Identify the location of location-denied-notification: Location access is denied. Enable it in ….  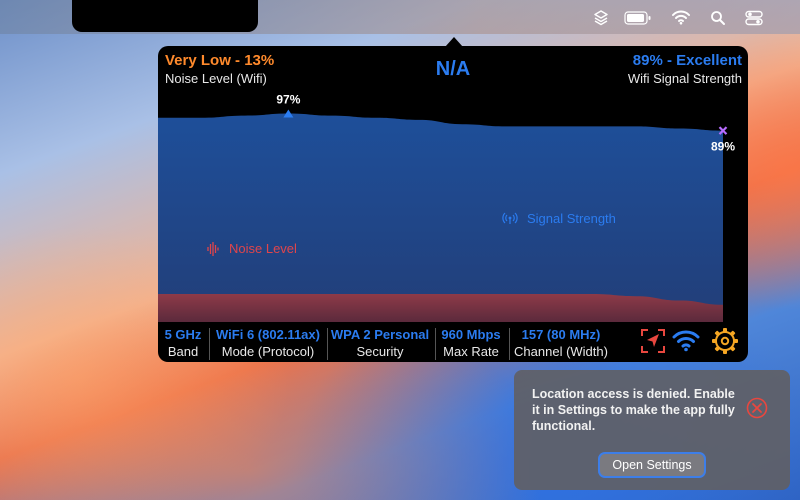
(652, 430).